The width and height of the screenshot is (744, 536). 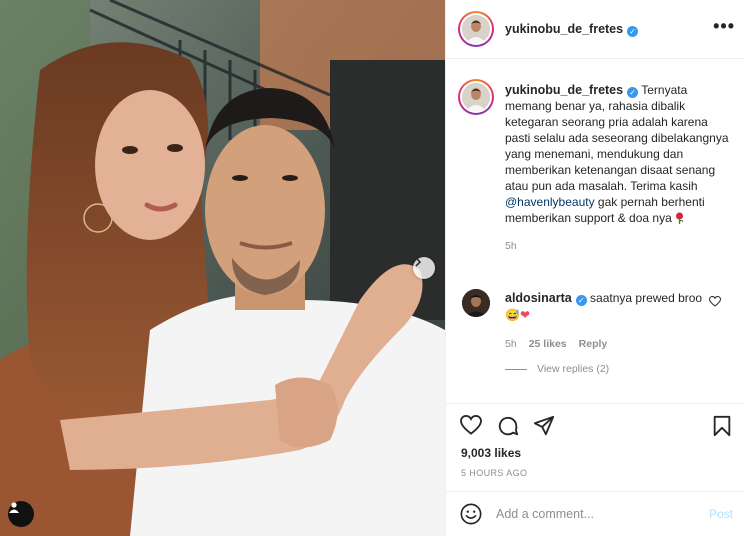 What do you see at coordinates (21, 514) in the screenshot?
I see `tagged-users-button` at bounding box center [21, 514].